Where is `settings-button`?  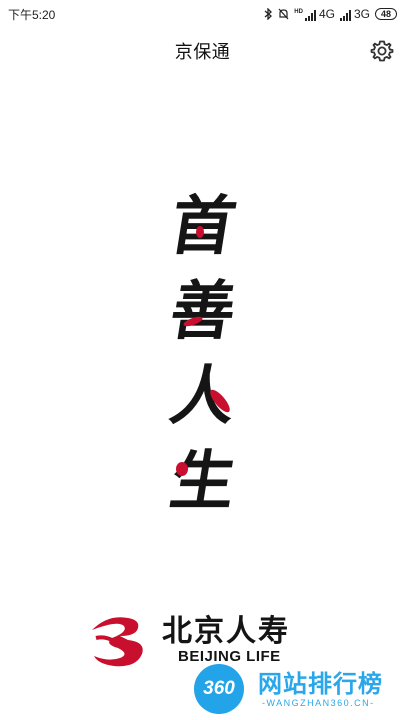
settings-button is located at coordinates (382, 51).